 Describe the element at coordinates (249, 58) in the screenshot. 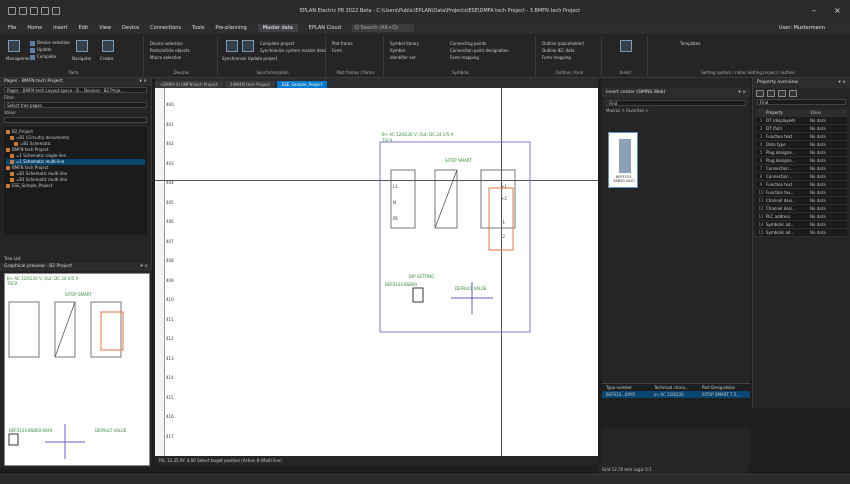

I see `sync-update-button: Synchronize Update project` at that location.